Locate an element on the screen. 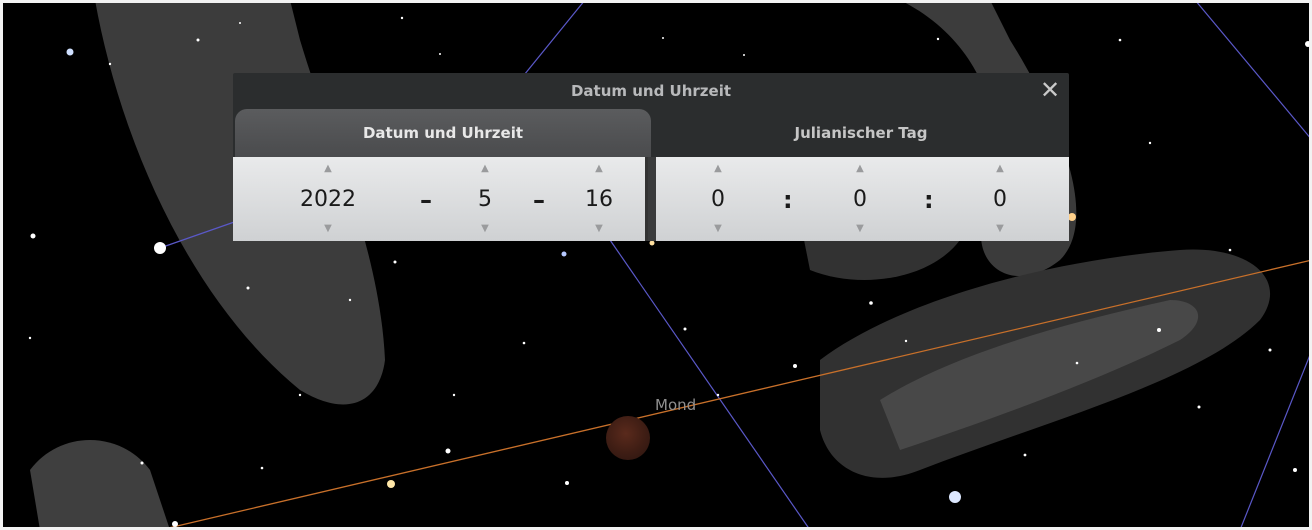  close-icon: ✕ is located at coordinates (1050, 90).